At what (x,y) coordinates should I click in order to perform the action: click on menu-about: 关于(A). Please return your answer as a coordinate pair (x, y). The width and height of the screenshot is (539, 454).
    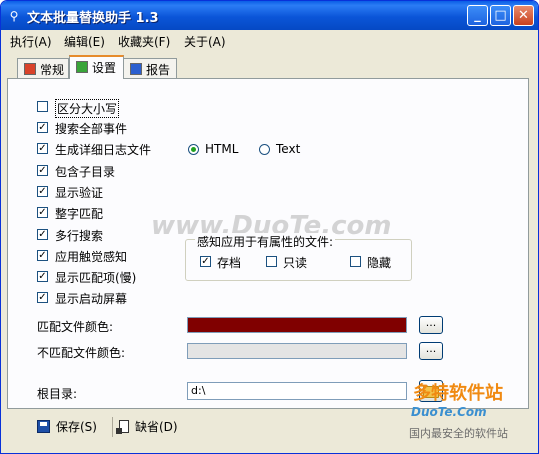
    Looking at the image, I should click on (205, 41).